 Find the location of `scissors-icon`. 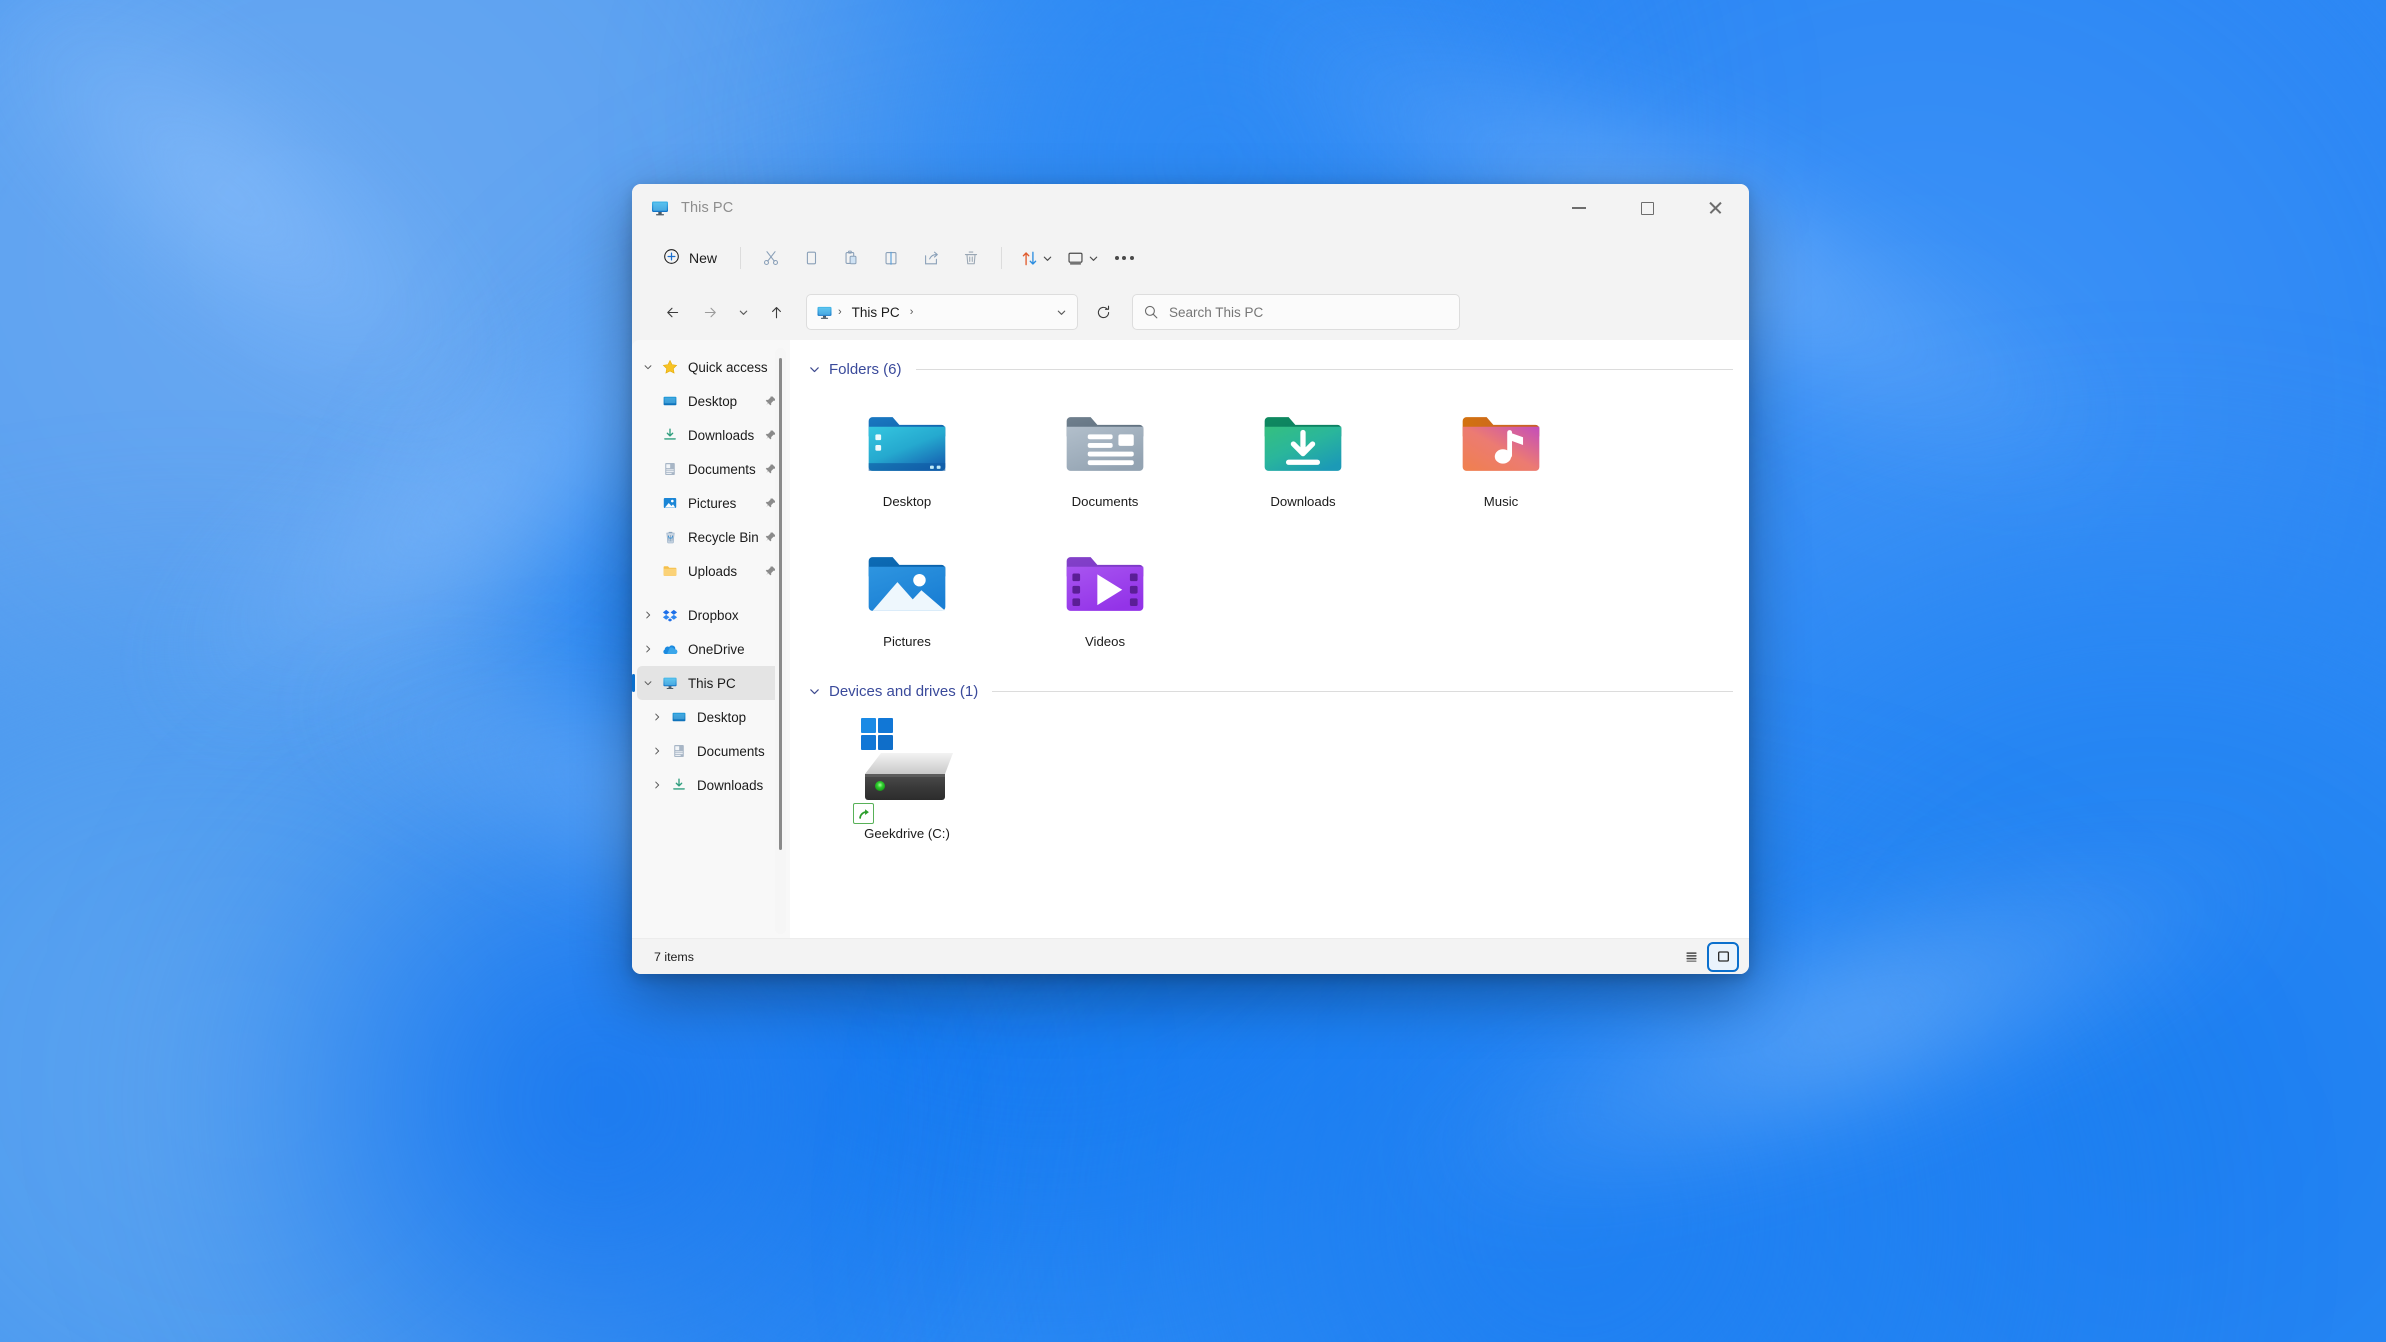

scissors-icon is located at coordinates (771, 258).